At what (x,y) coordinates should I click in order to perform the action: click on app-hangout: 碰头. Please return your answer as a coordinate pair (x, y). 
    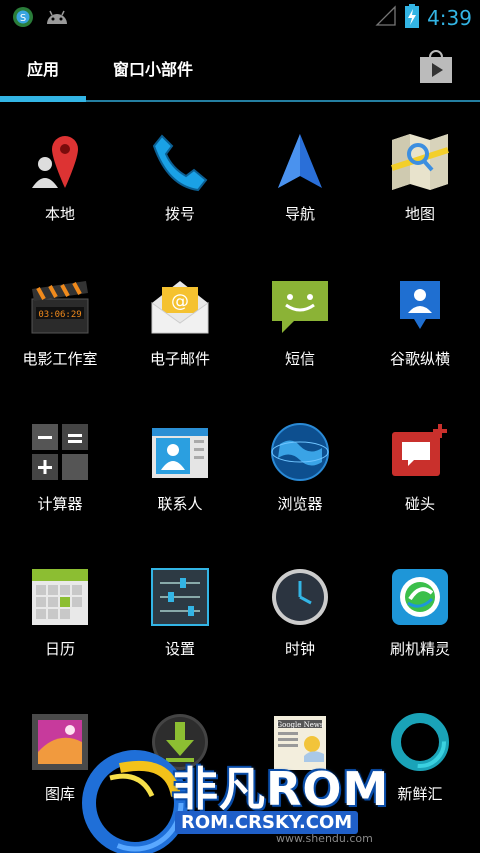
    Looking at the image, I should click on (420, 466).